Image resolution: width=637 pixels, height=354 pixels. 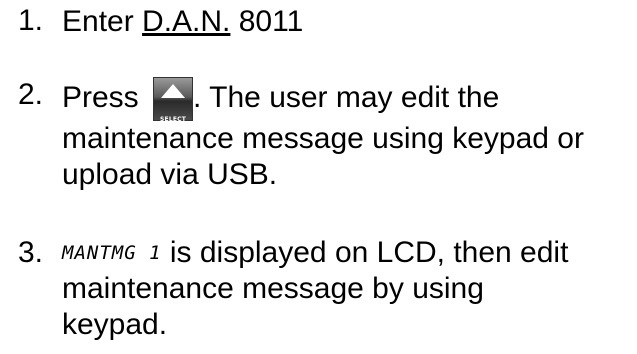 I want to click on step-3-line-1: MANTMG 1 is displayed on LCD, then edit, so click(x=347, y=253).